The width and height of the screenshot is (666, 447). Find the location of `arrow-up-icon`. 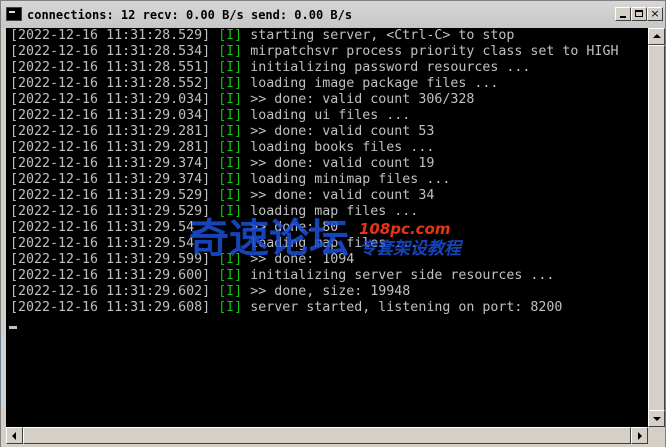

arrow-up-icon is located at coordinates (657, 36).